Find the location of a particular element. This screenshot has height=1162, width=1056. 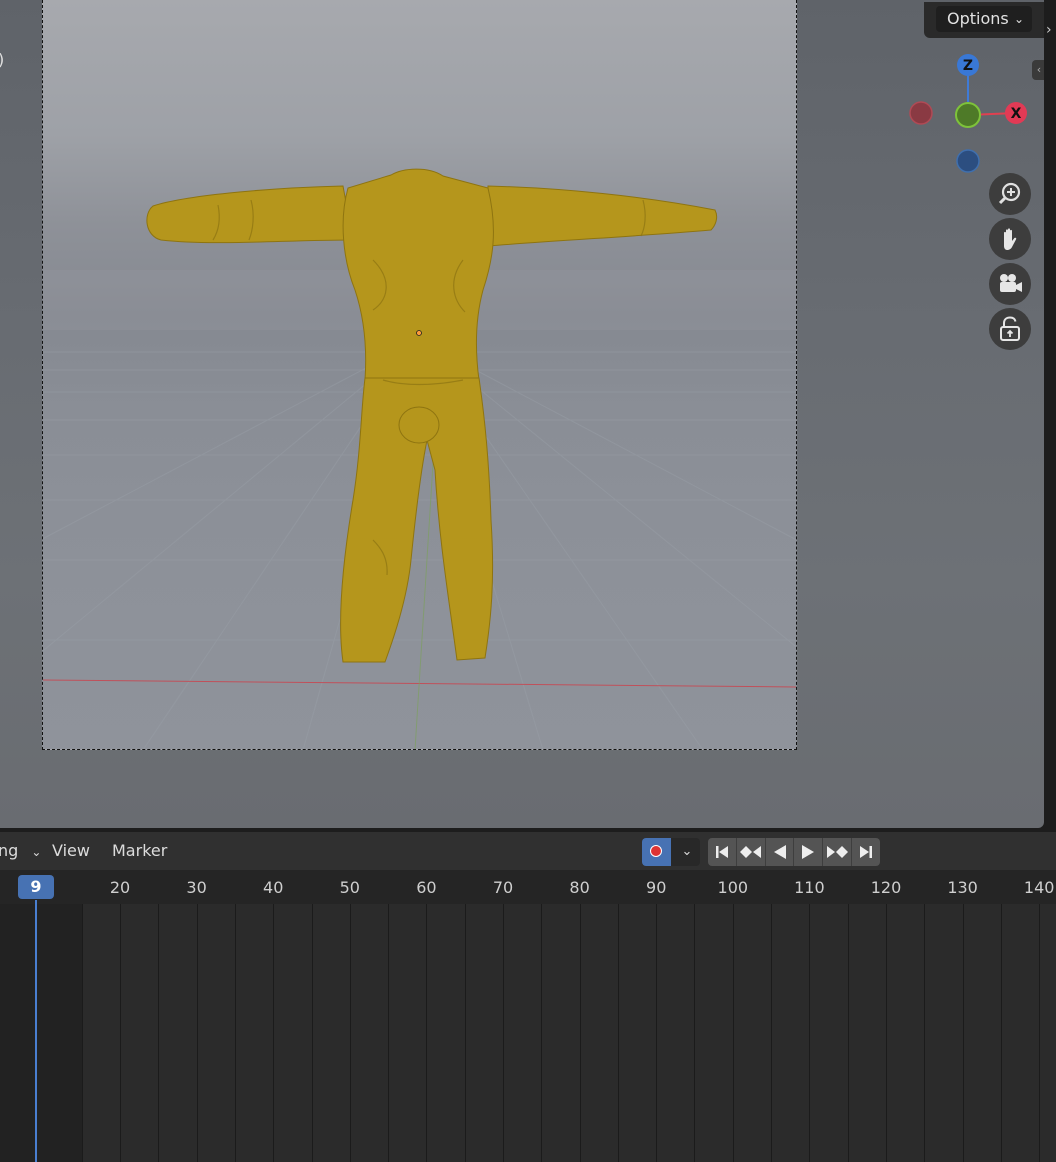

record-icon is located at coordinates (656, 851).